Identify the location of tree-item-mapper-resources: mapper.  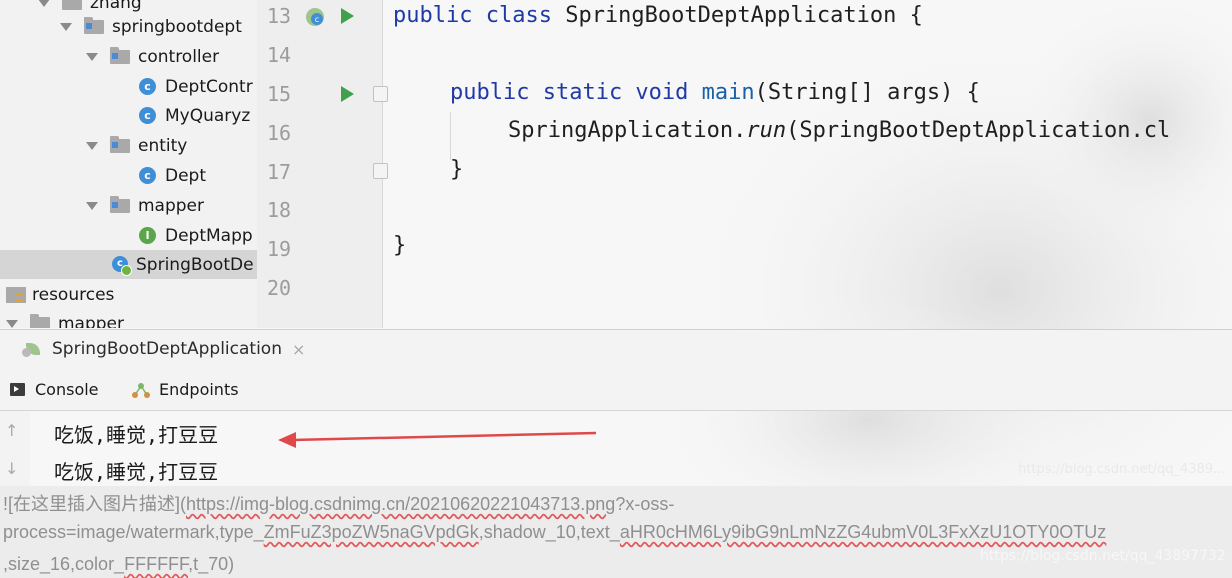
(65, 318).